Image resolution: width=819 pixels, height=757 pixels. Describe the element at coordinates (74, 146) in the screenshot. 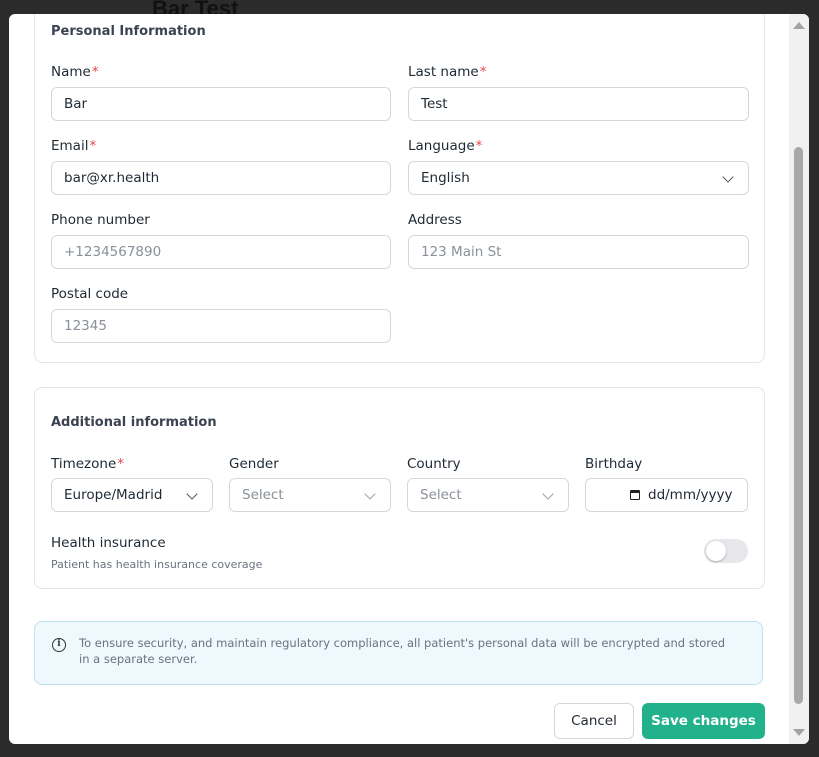

I see `email-label: Email*` at that location.